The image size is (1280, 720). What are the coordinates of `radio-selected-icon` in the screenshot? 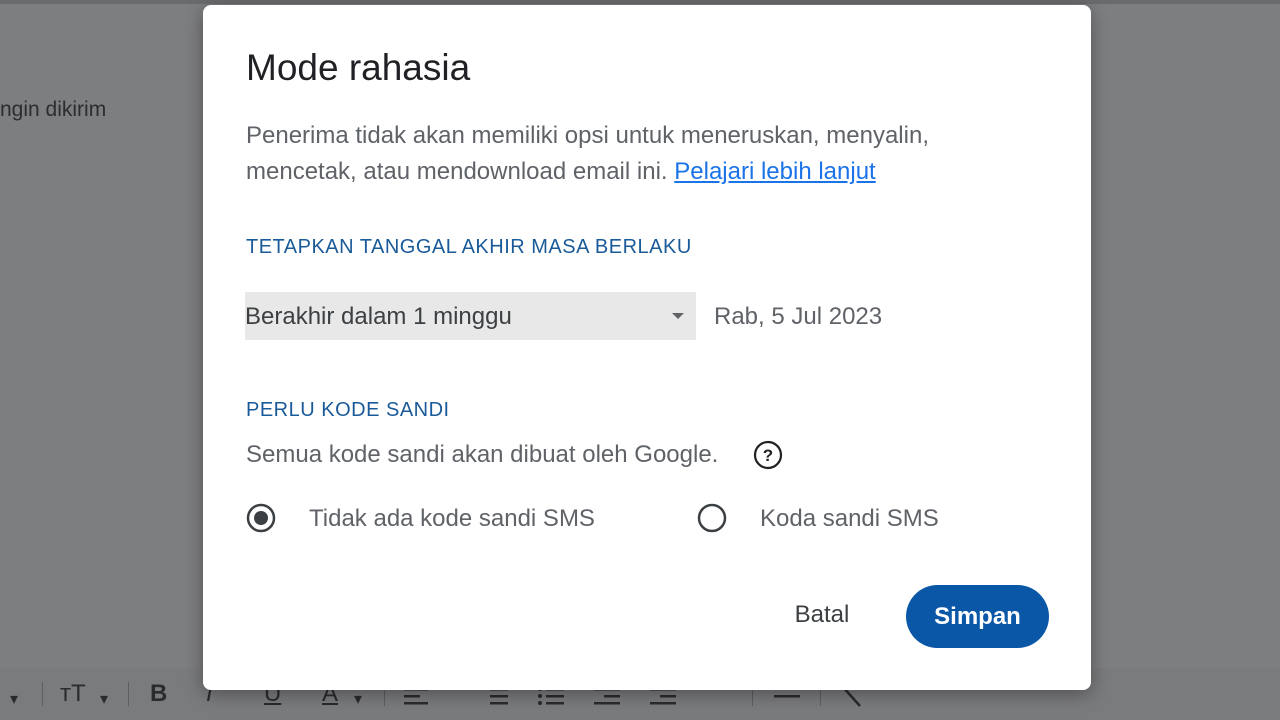 It's located at (261, 518).